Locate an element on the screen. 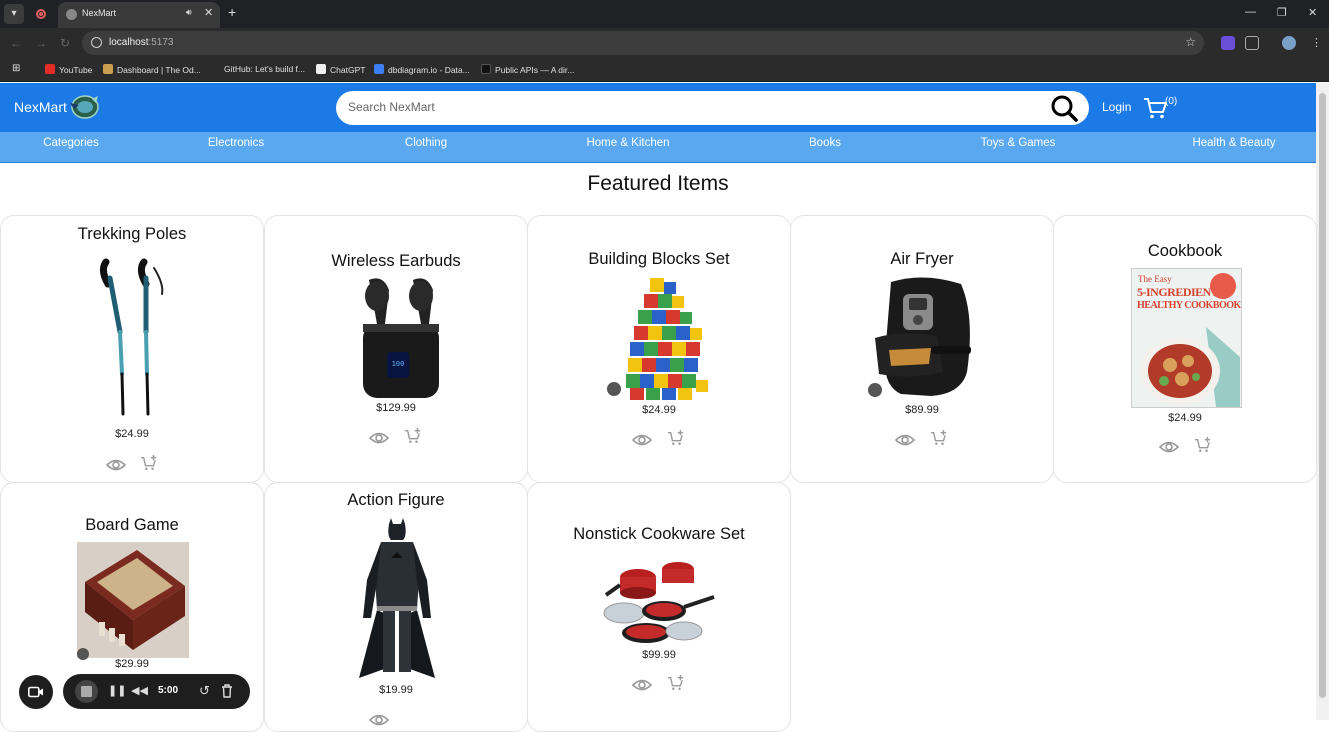 The height and width of the screenshot is (732, 1329). product-card: Action Figure $19.99 is located at coordinates (396, 607).